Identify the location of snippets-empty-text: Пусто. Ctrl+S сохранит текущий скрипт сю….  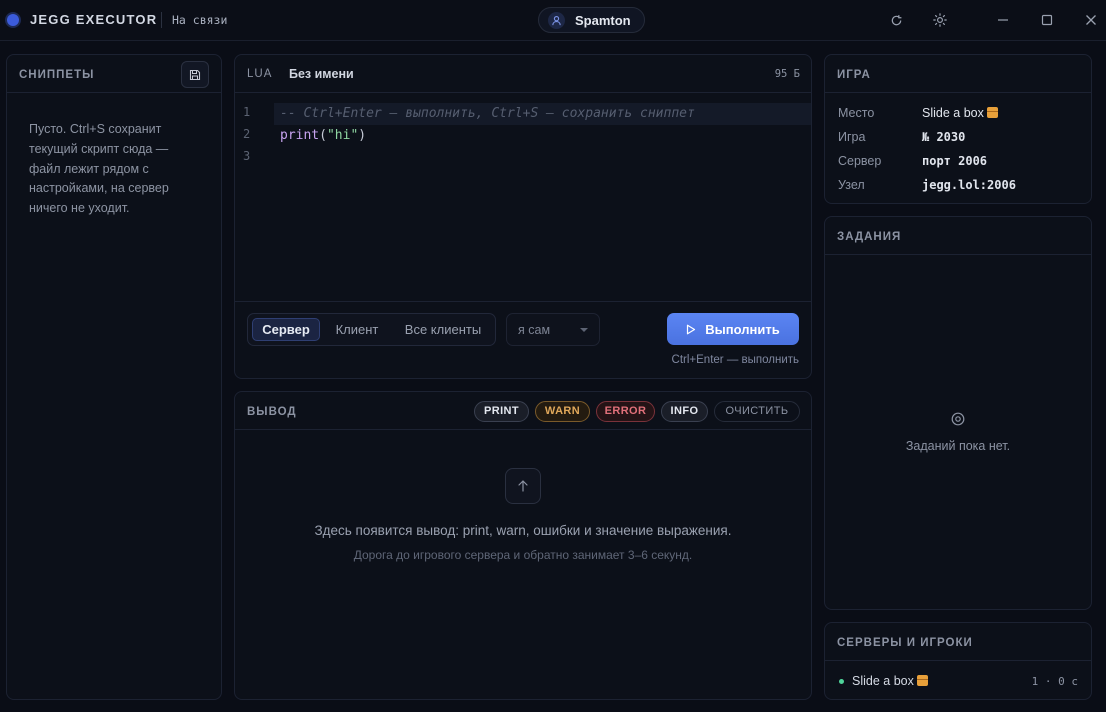
(99, 169).